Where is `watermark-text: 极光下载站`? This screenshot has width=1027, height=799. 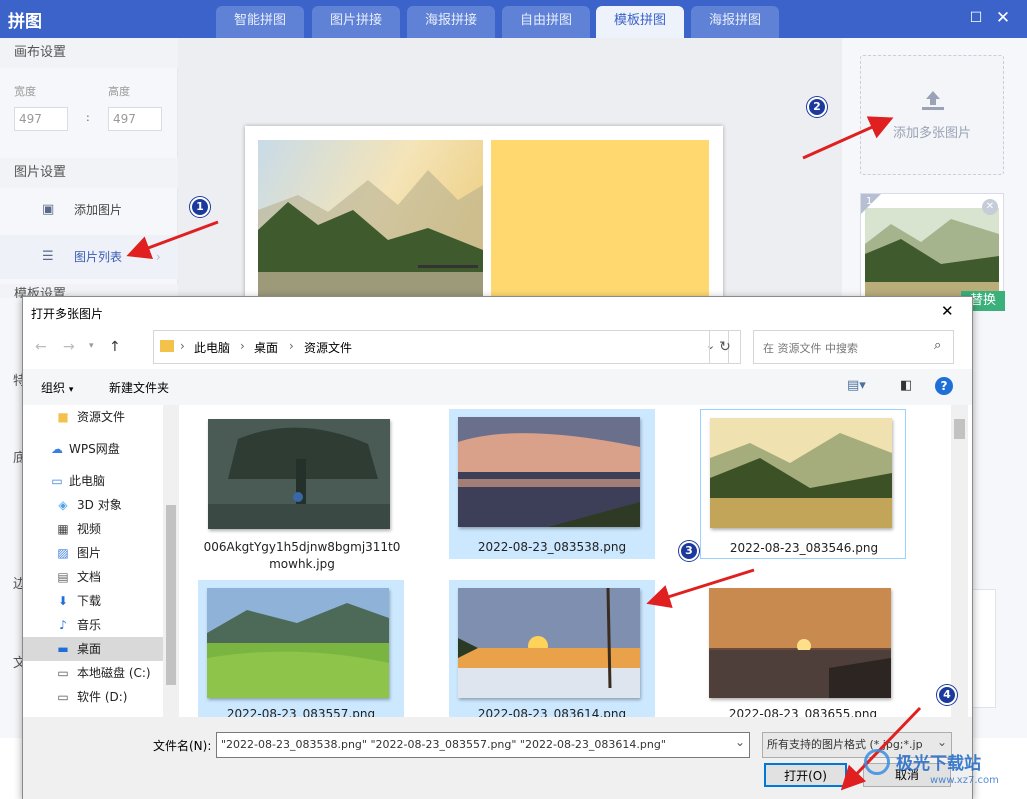
watermark-text: 极光下载站 is located at coordinates (938, 764).